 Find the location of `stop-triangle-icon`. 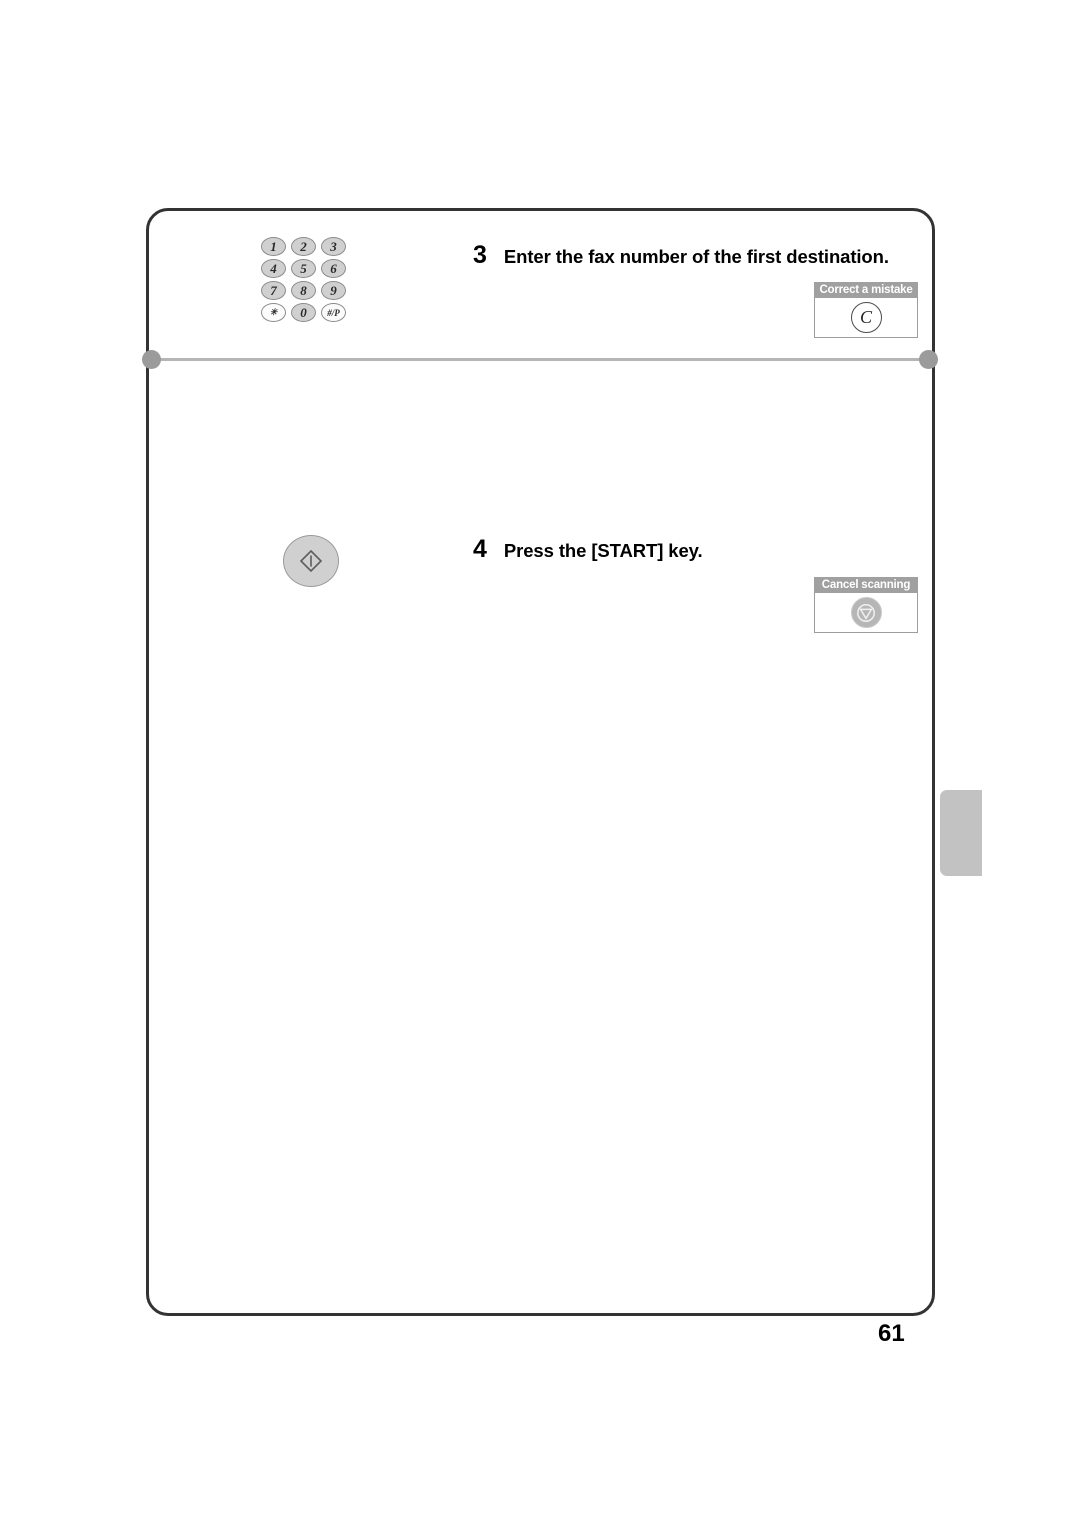

stop-triangle-icon is located at coordinates (866, 612).